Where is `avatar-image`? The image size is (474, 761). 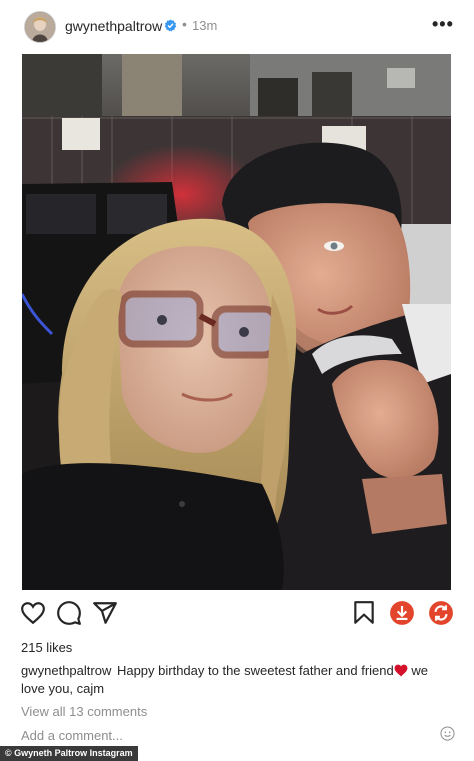 avatar-image is located at coordinates (40, 27).